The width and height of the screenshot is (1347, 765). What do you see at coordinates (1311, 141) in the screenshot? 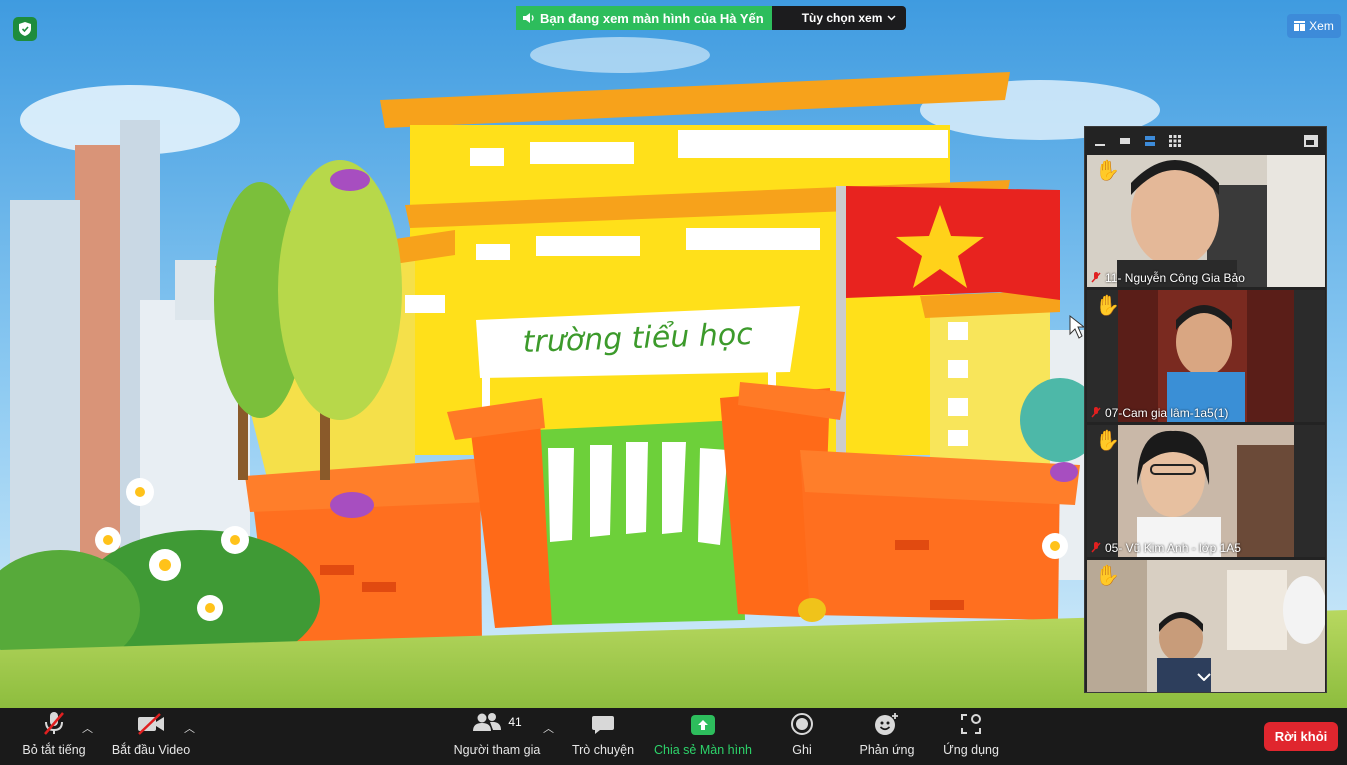
I see `exit-panel-icon` at bounding box center [1311, 141].